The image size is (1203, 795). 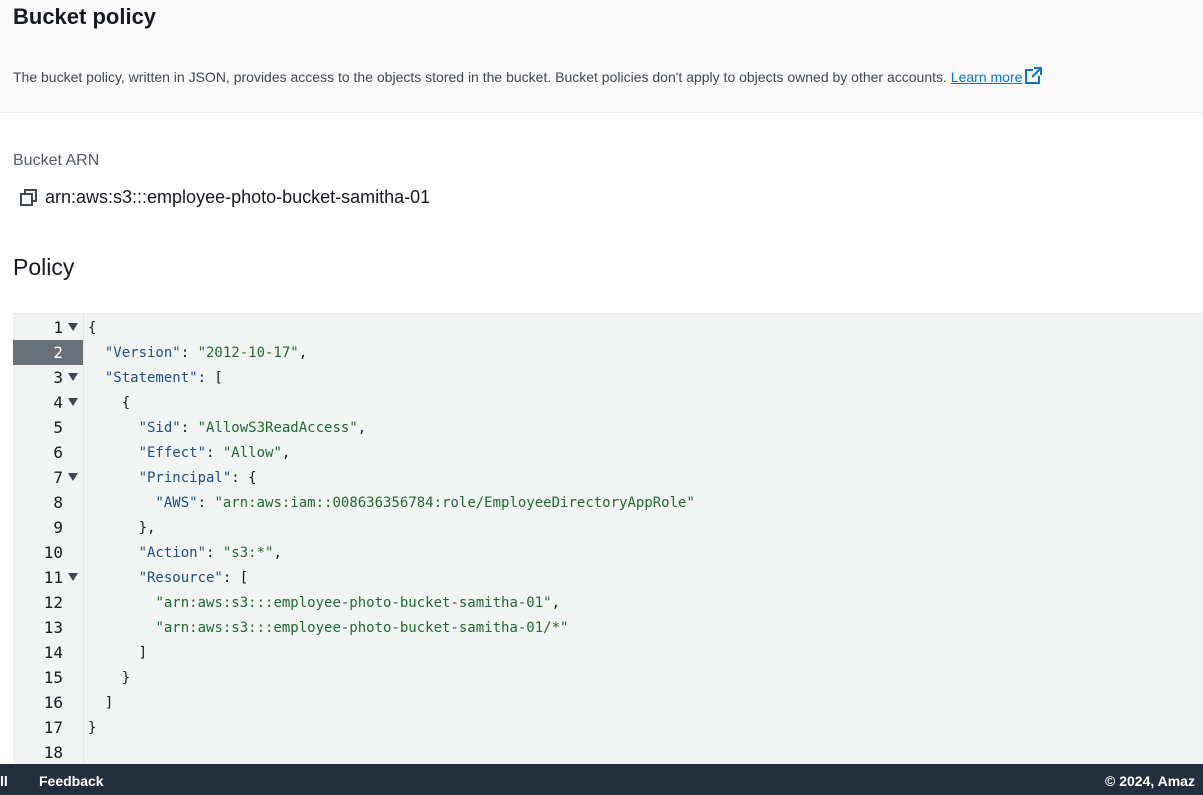 What do you see at coordinates (185, 553) in the screenshot?
I see `code-line: "Action": "s3:*",` at bounding box center [185, 553].